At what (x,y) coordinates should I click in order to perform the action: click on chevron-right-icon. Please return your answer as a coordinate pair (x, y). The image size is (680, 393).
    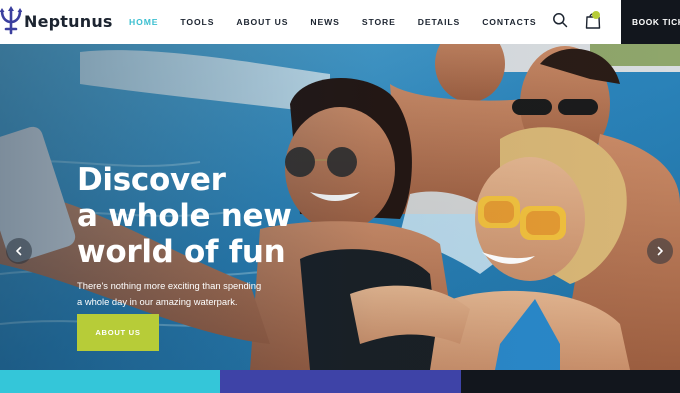
    Looking at the image, I should click on (660, 251).